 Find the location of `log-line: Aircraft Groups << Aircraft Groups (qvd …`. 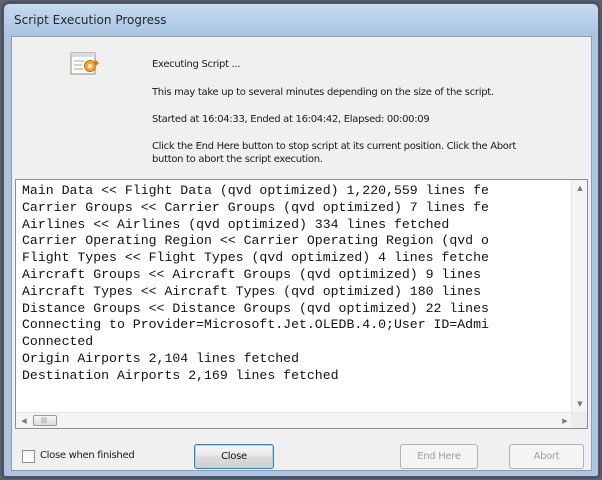

log-line: Aircraft Groups << Aircraft Groups (qvd … is located at coordinates (255, 274).